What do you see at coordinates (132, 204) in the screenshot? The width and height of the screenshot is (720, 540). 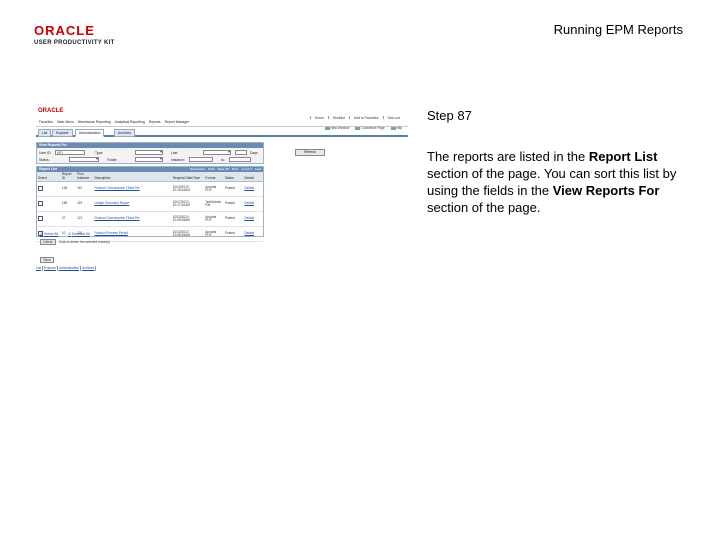 I see `description-link: Ledger Summary Report` at bounding box center [132, 204].